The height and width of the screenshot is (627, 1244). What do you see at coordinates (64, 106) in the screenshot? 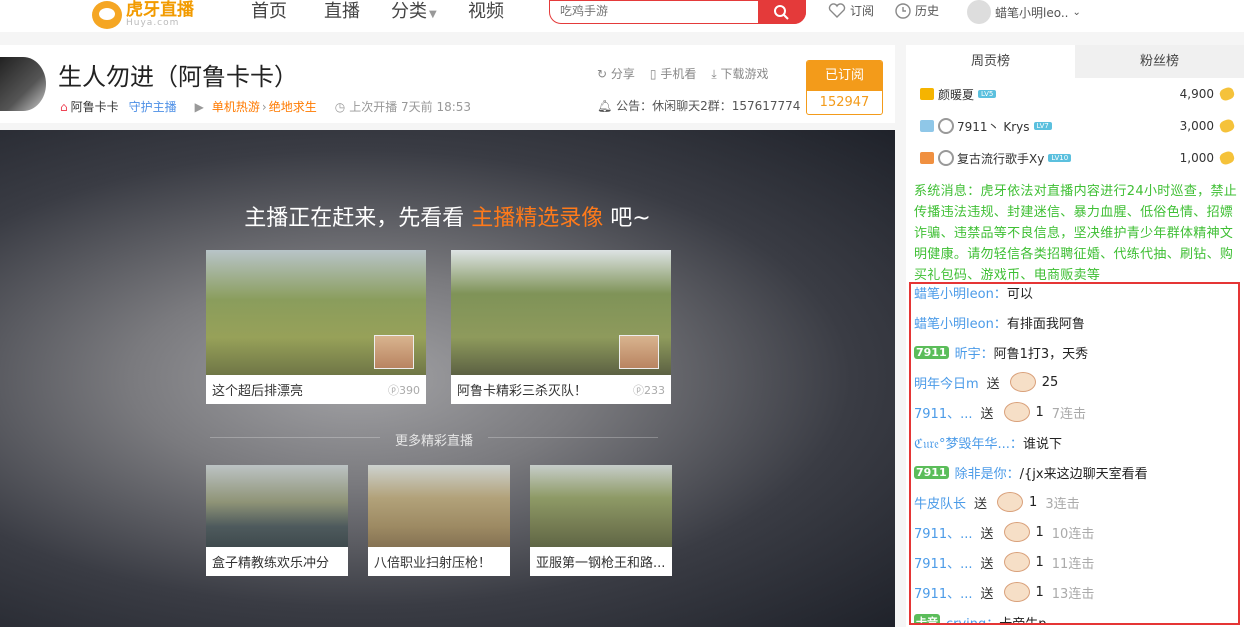
I see `house-icon: ⌂` at bounding box center [64, 106].